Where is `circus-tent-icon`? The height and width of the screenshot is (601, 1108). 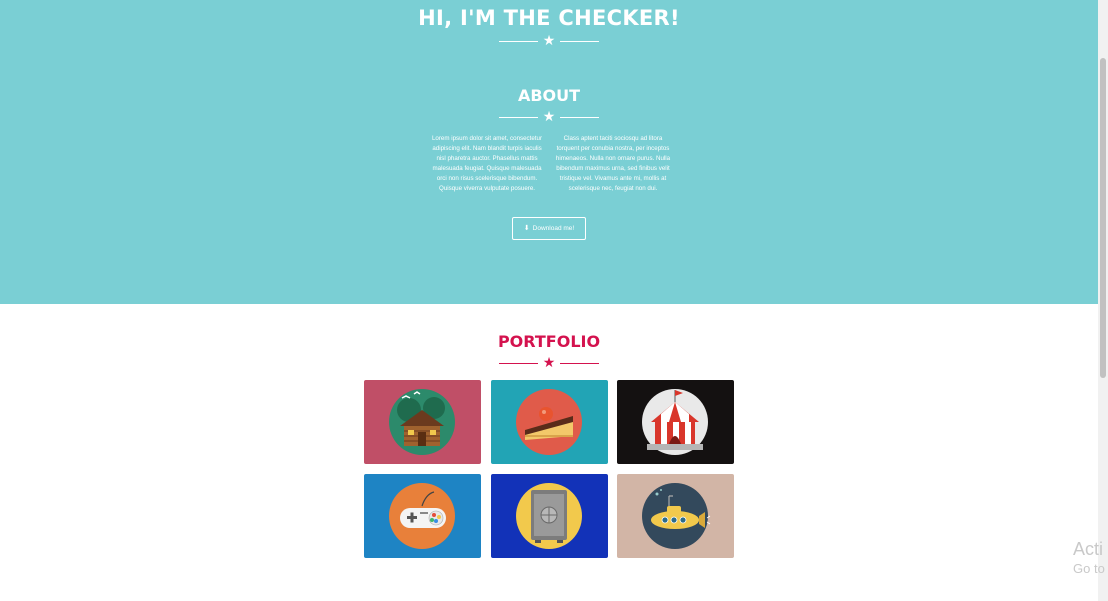 circus-tent-icon is located at coordinates (675, 422).